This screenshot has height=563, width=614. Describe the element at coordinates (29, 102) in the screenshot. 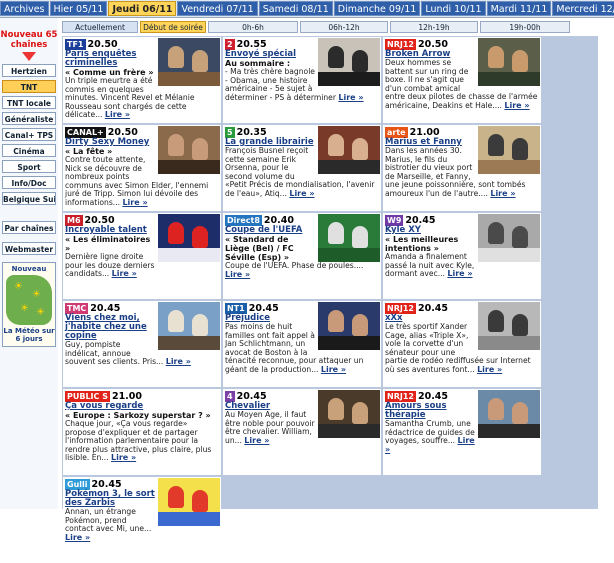

I see `nav-item-tnt-locale: TNT locale` at that location.